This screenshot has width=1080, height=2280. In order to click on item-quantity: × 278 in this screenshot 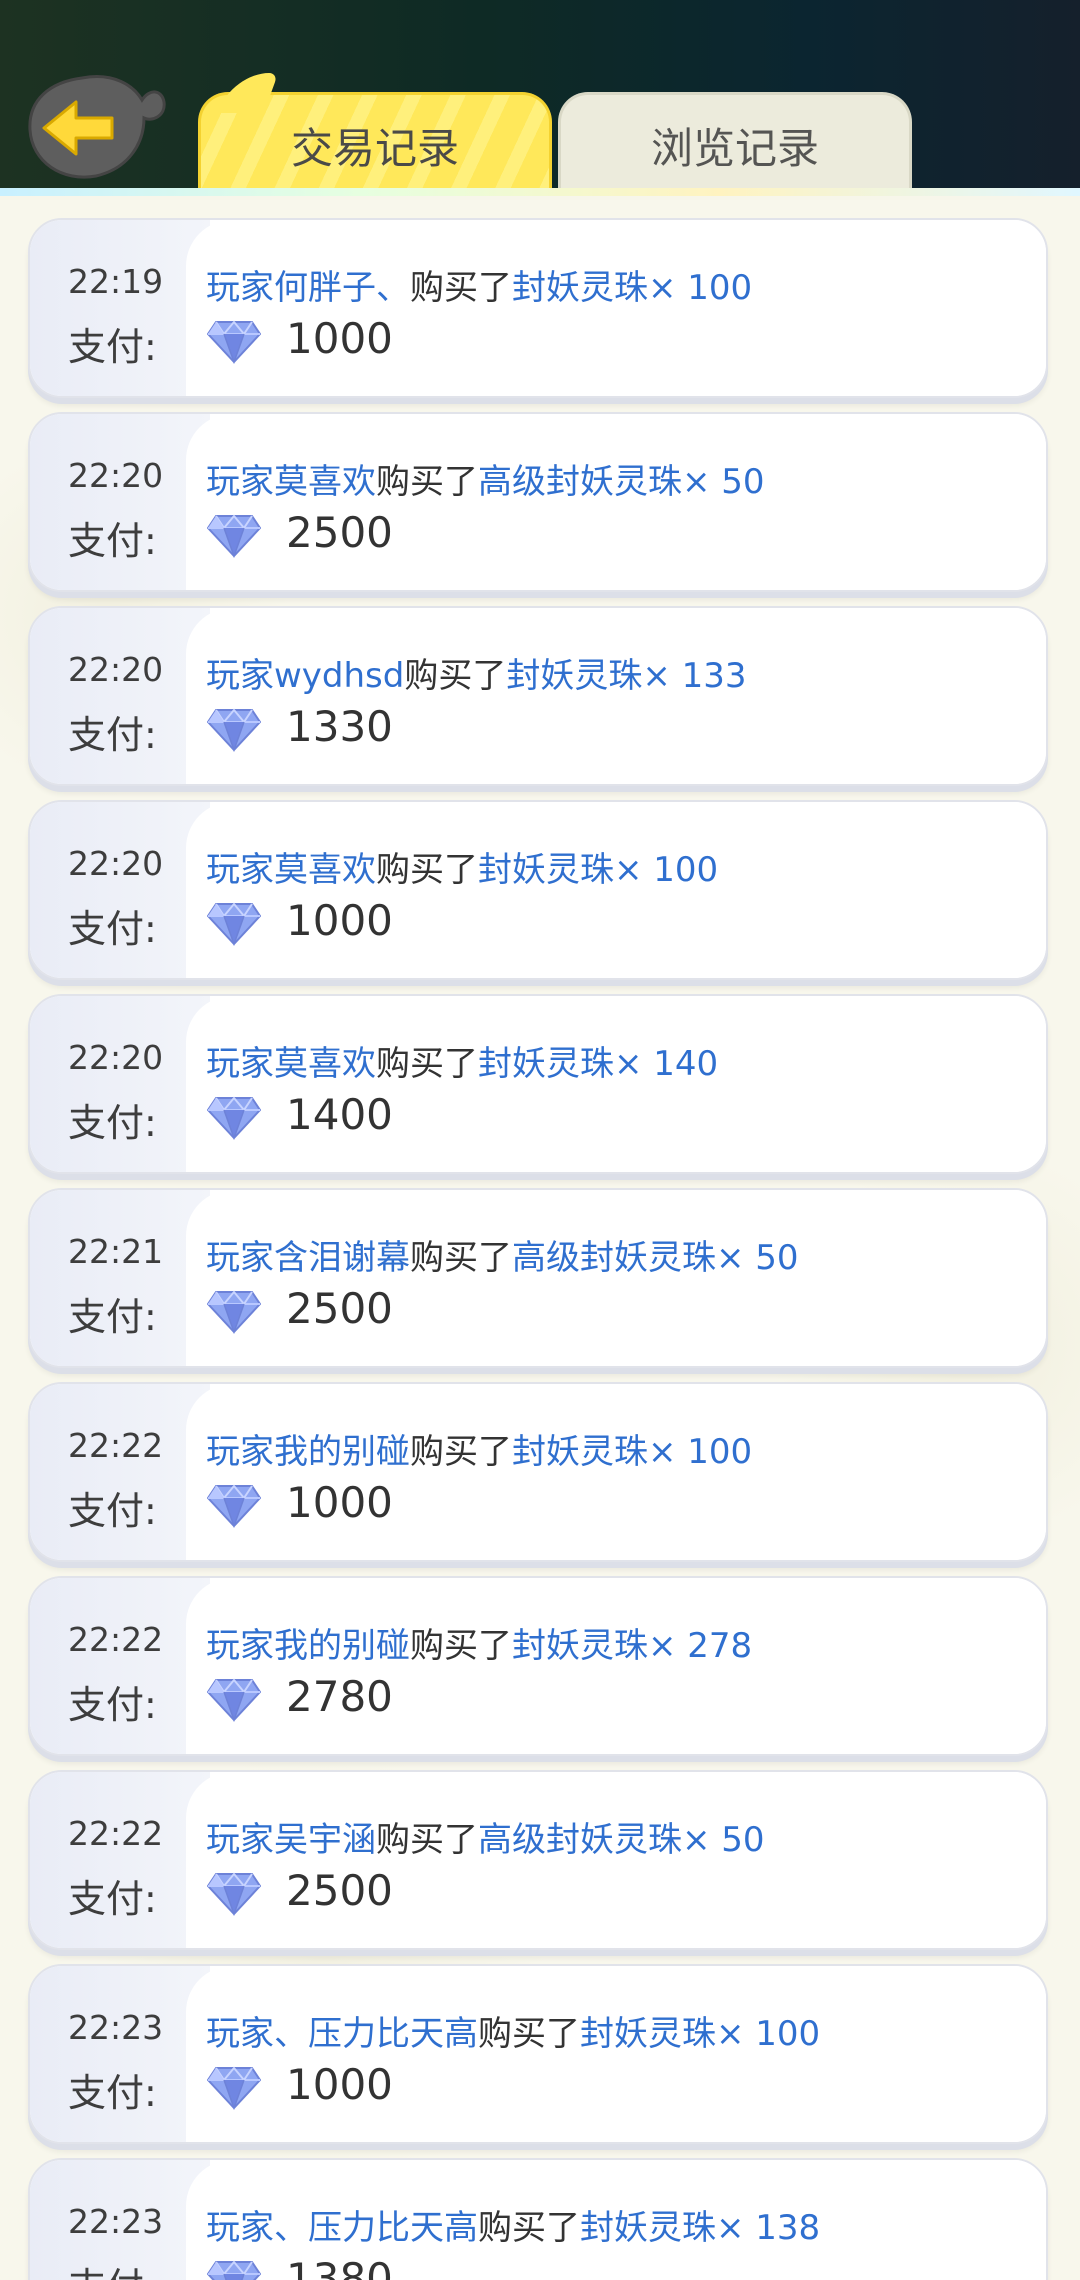, I will do `click(700, 1646)`.